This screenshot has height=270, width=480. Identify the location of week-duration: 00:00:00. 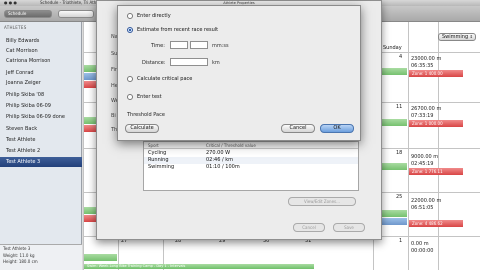
(422, 251).